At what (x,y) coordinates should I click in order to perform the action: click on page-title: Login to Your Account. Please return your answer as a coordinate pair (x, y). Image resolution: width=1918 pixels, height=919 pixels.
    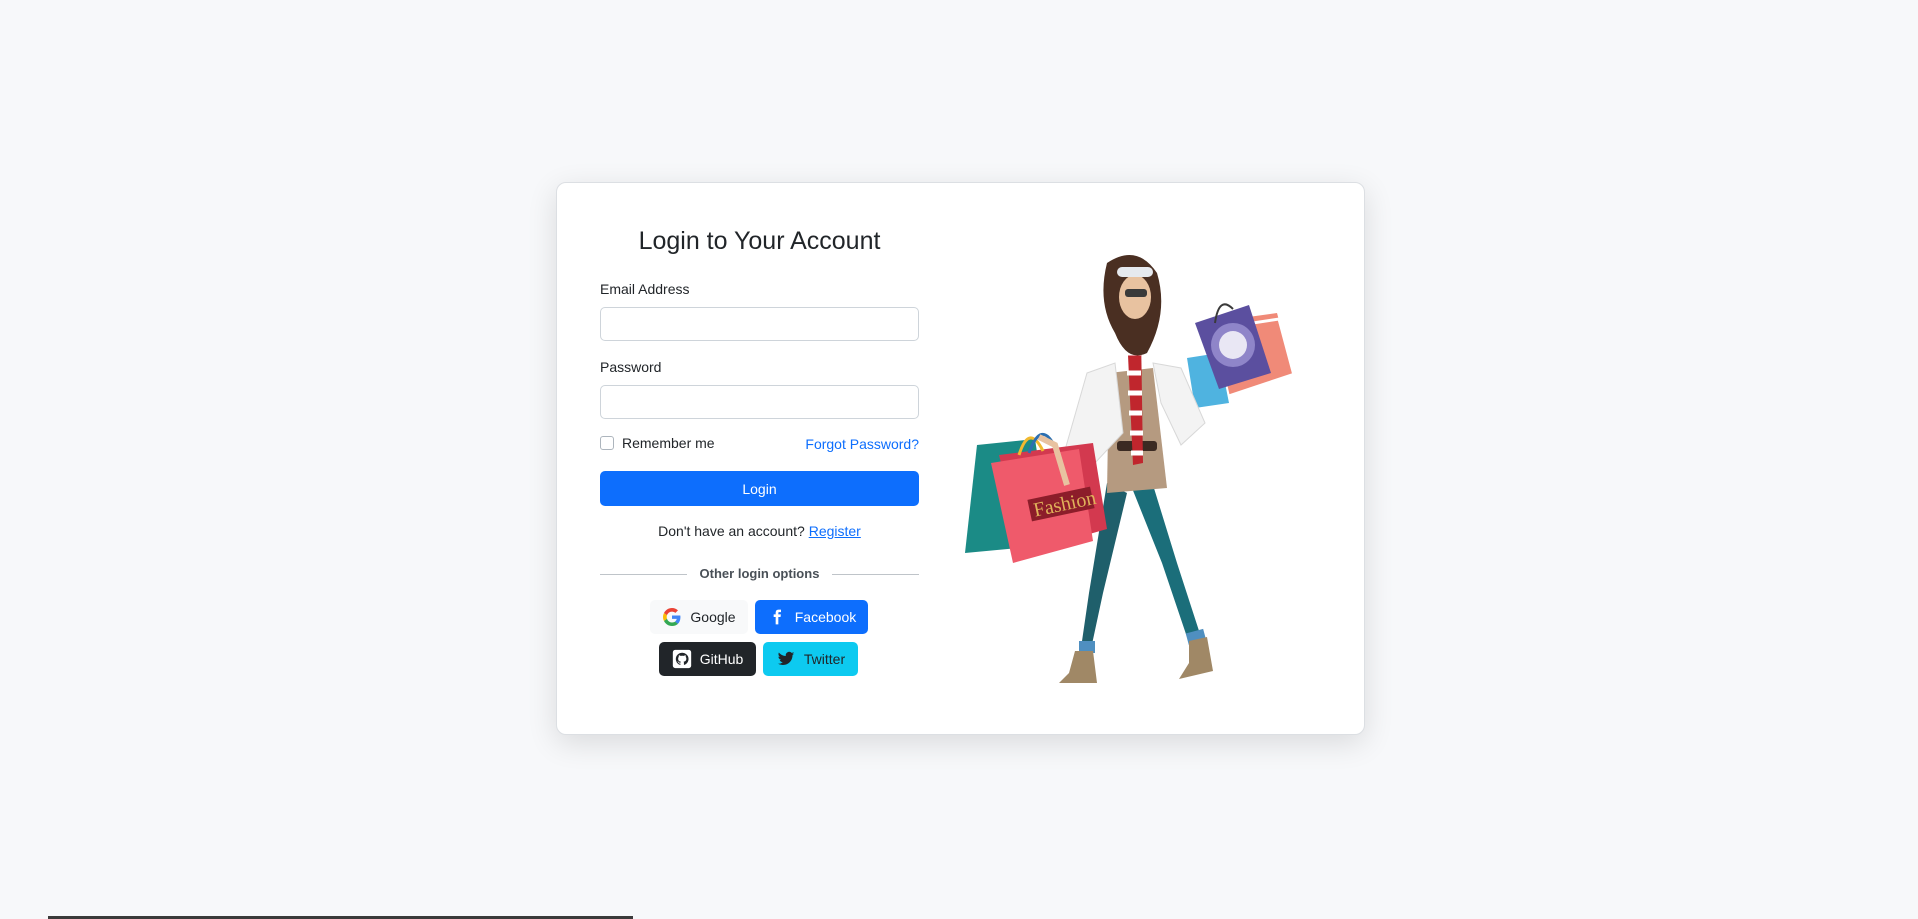
    Looking at the image, I should click on (759, 241).